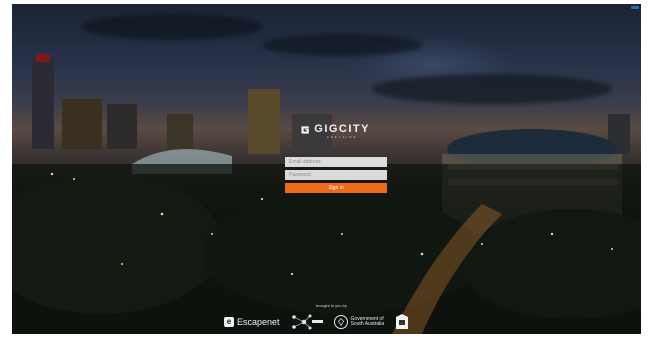 The image size is (649, 344). Describe the element at coordinates (340, 322) in the screenshot. I see `government-crest-icon` at that location.